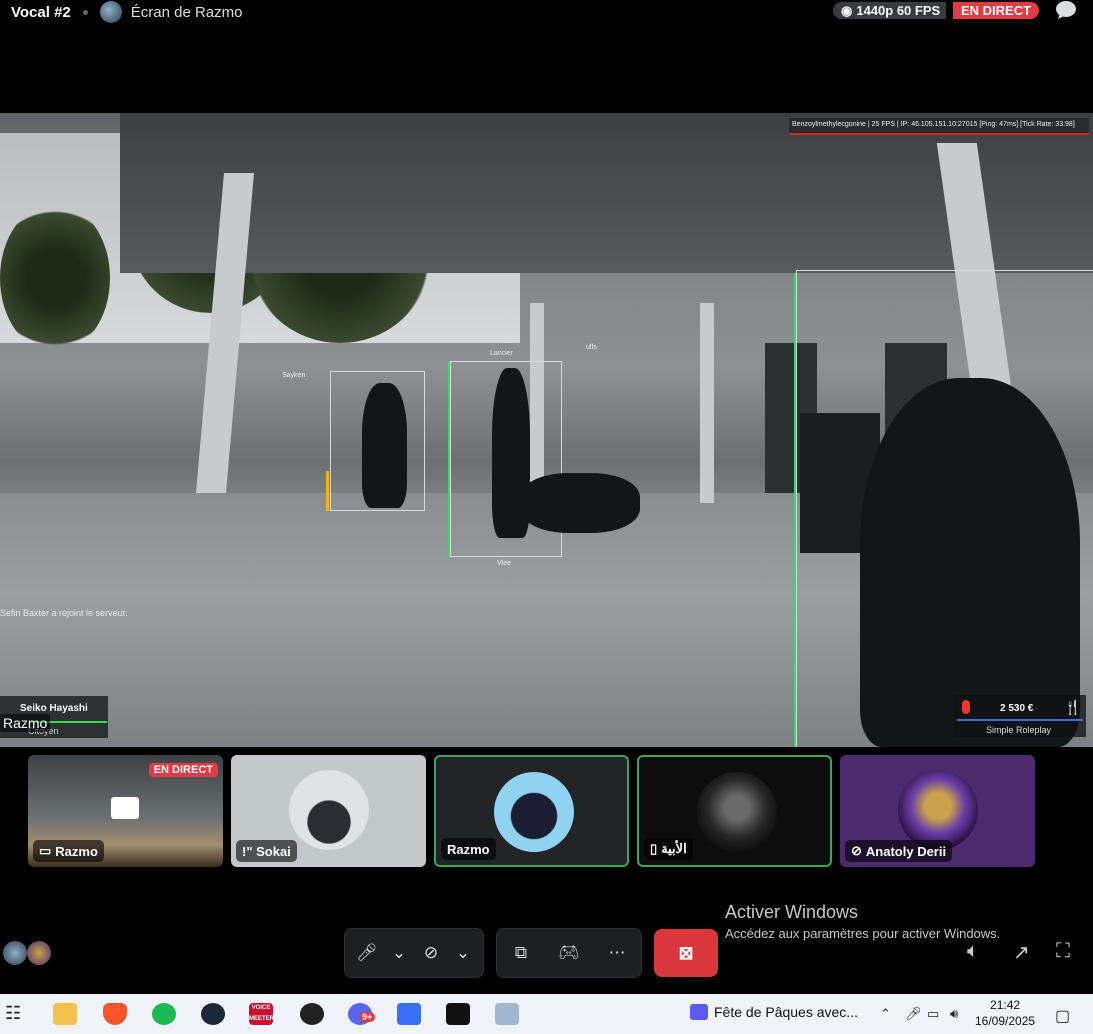 The image size is (1093, 1034). What do you see at coordinates (1019, 716) in the screenshot?
I see `money-card: 2 530 € 🍴 Simple Roleplay` at bounding box center [1019, 716].